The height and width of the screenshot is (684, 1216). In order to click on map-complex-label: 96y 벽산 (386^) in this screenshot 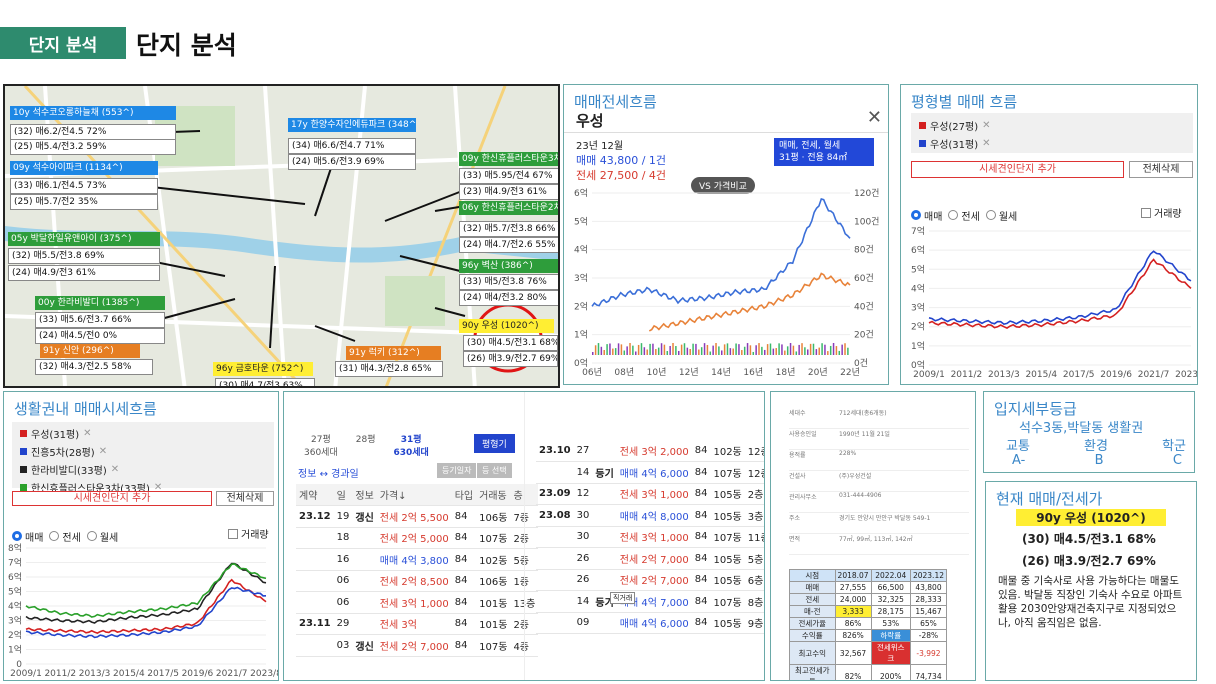, I will do `click(508, 266)`.